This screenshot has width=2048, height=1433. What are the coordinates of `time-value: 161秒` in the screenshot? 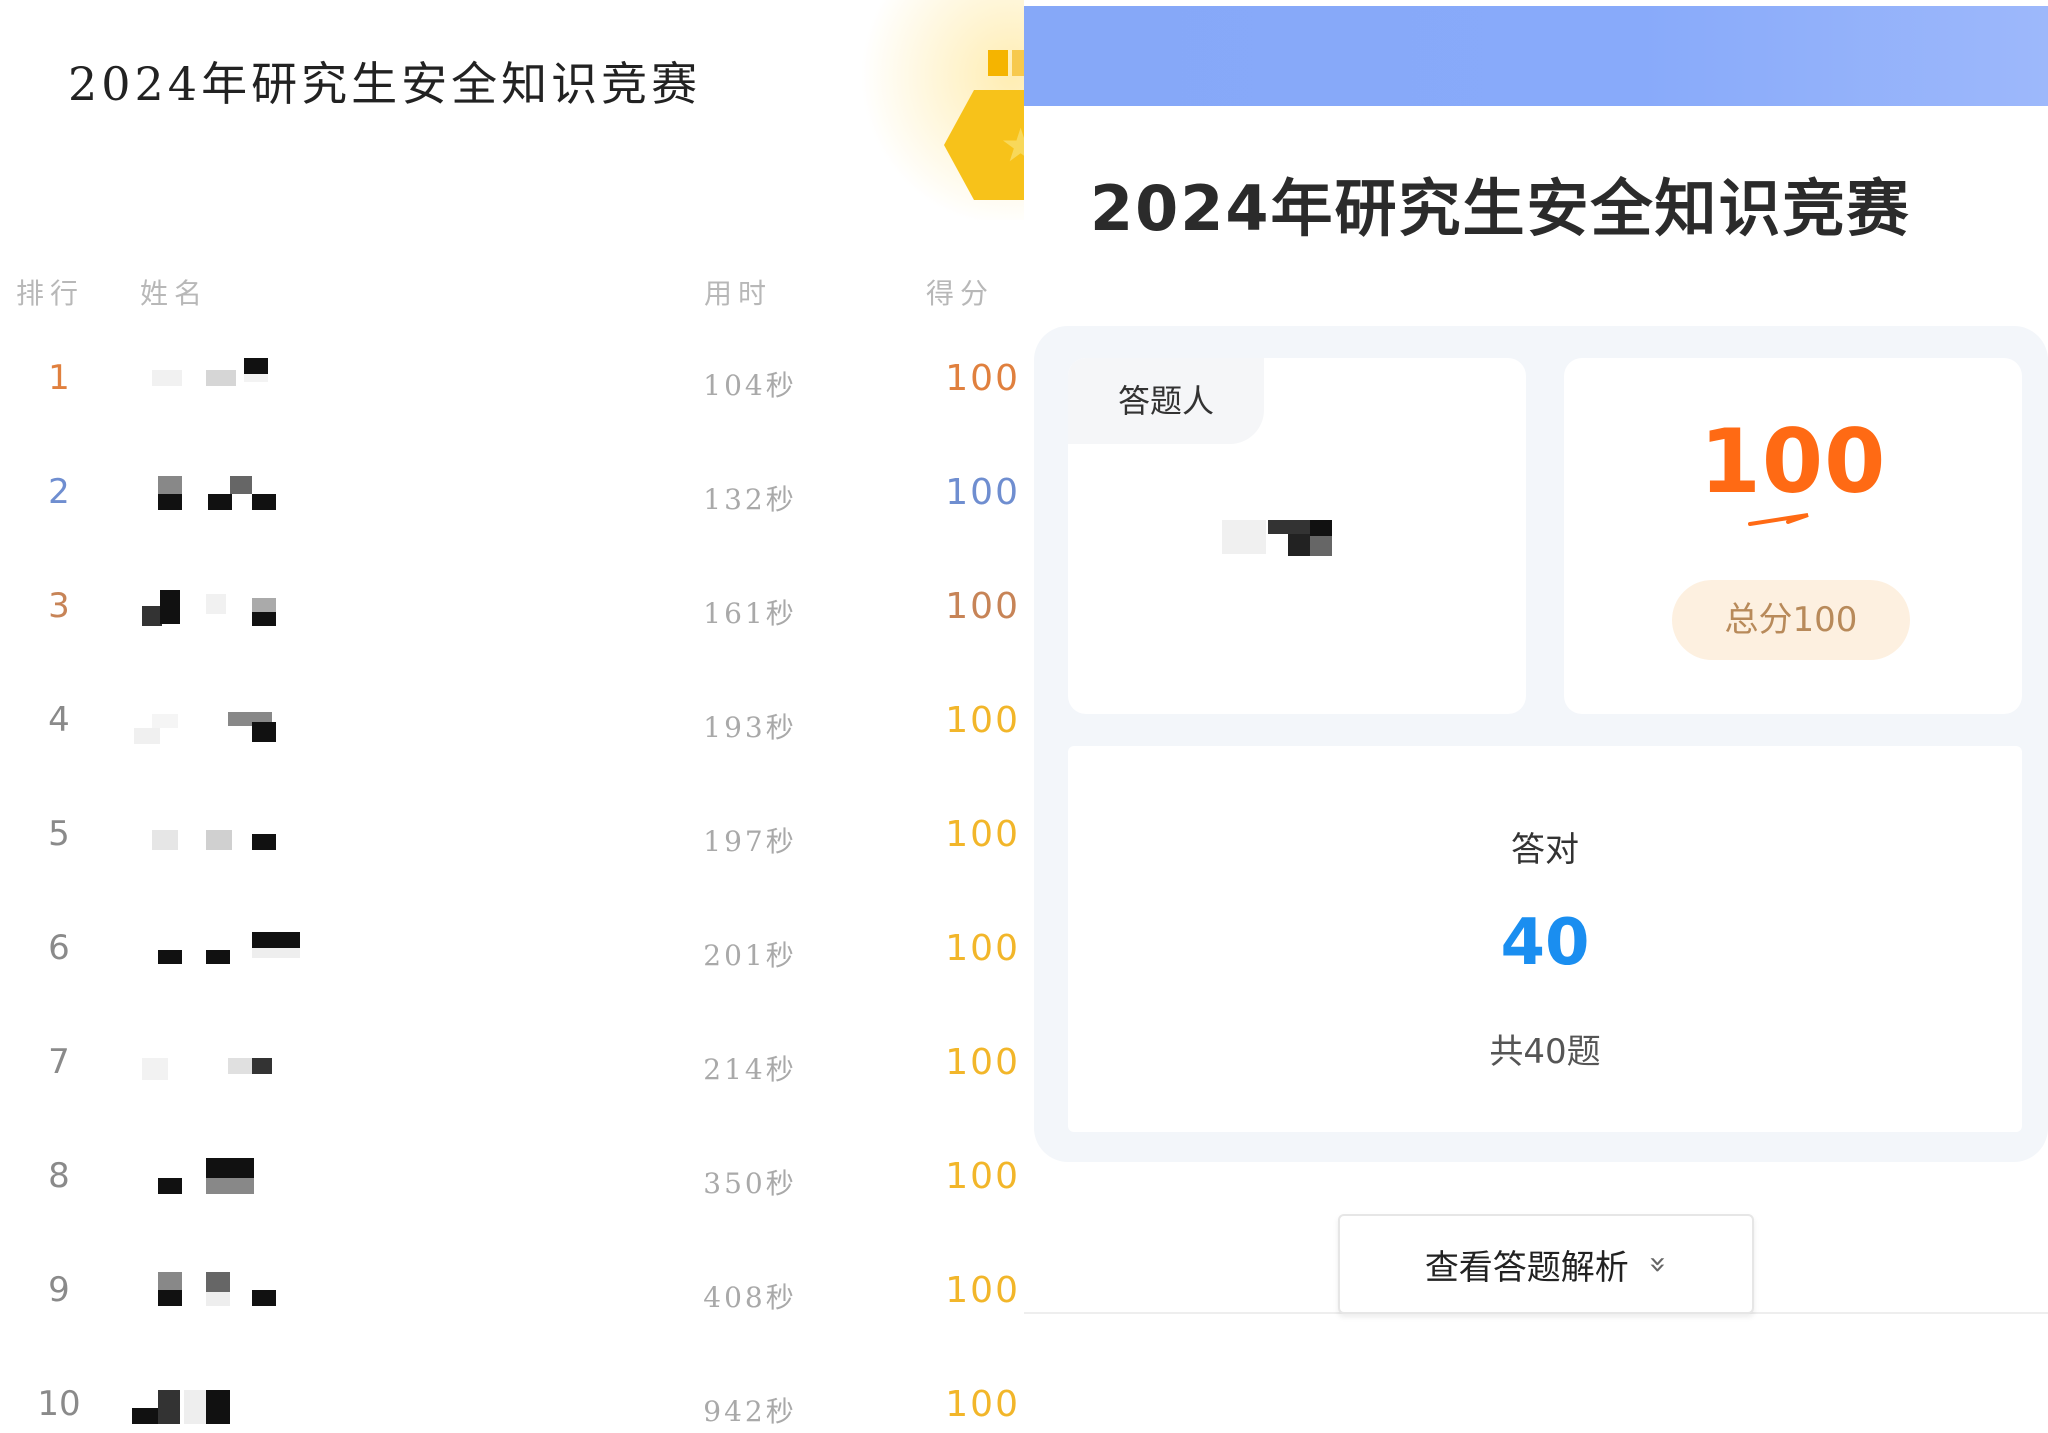 It's located at (750, 613).